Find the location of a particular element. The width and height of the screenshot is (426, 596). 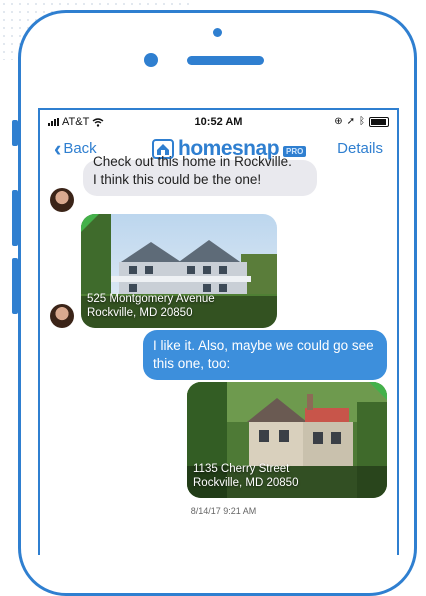

bluetooth-icon: ᛒ is located at coordinates (362, 121).